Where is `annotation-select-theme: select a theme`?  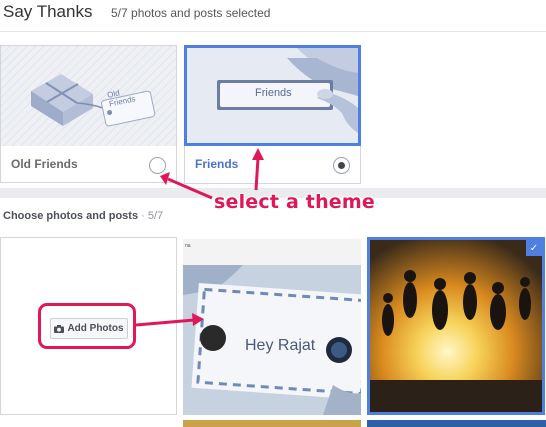 annotation-select-theme: select a theme is located at coordinates (294, 202).